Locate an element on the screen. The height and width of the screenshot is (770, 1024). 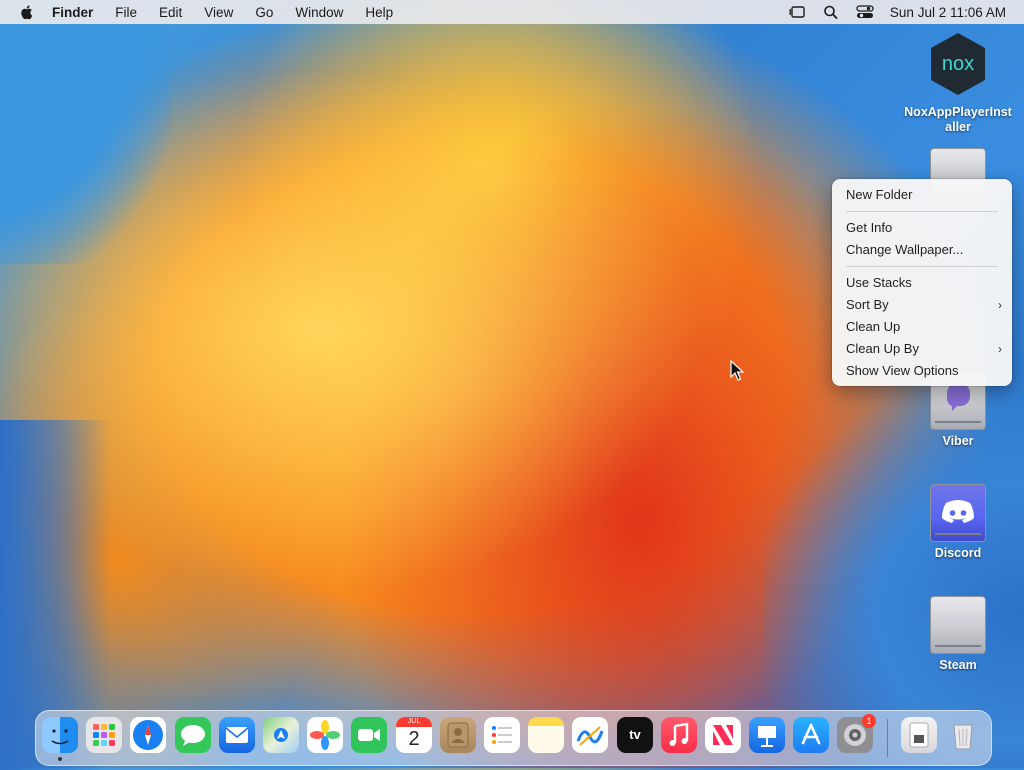
menu-item-use-stacks: Use Stacks is located at coordinates (926, 283).